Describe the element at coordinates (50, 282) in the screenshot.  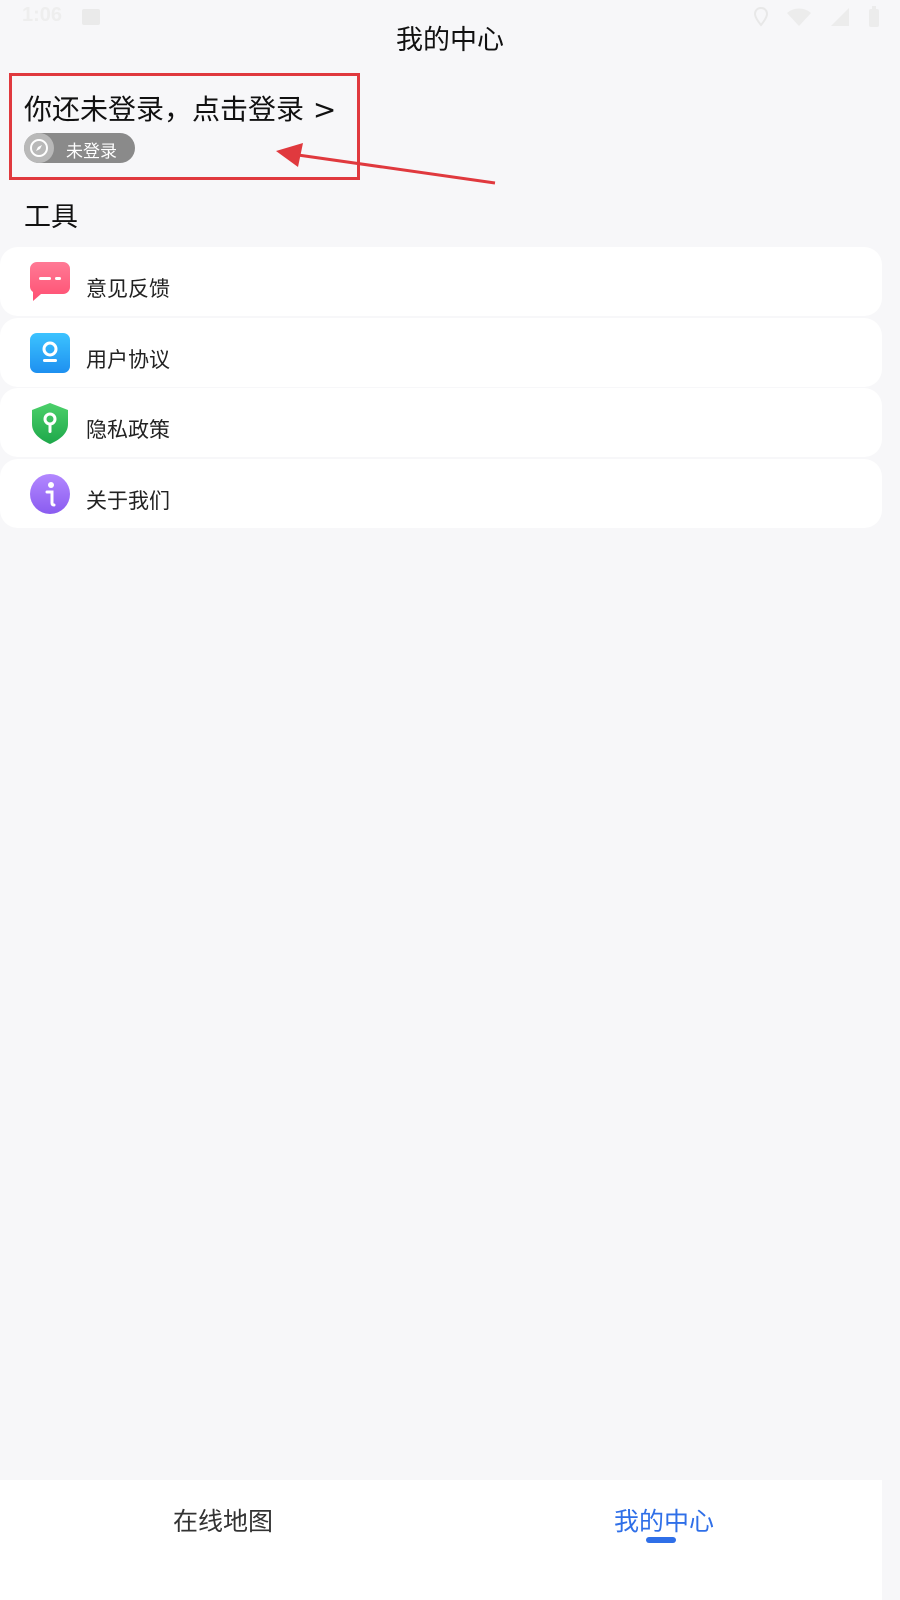
I see `feedback-icon` at that location.